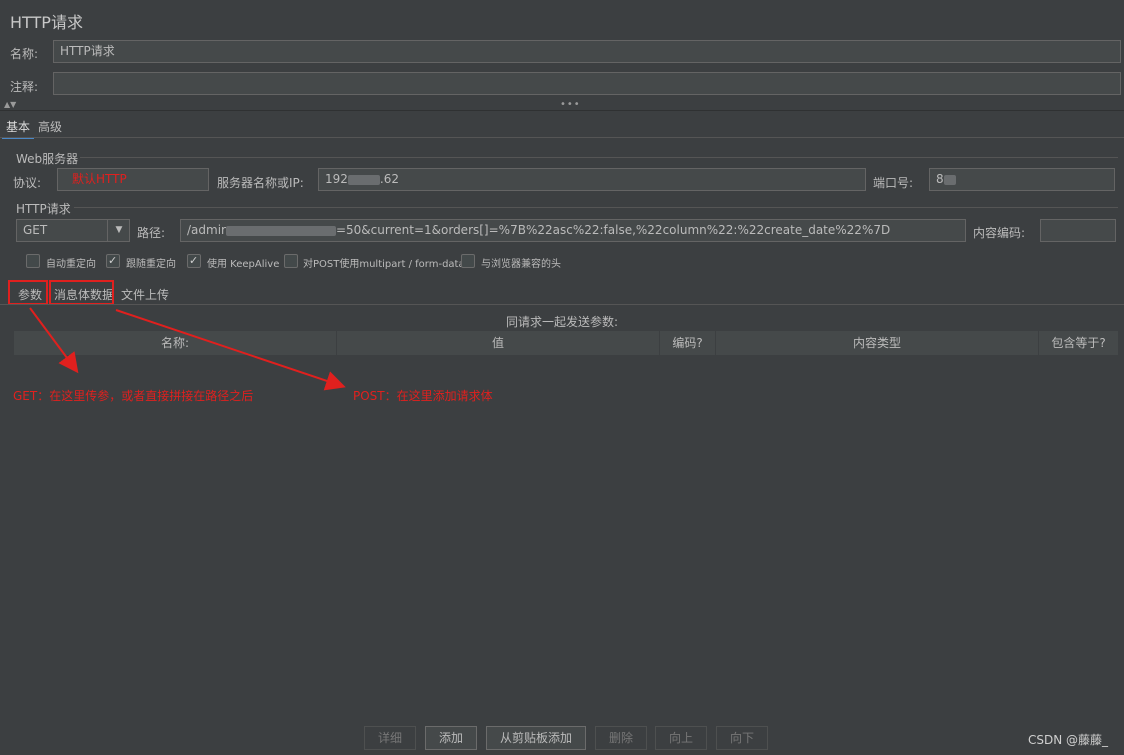  What do you see at coordinates (1068, 740) in the screenshot?
I see `watermark: CSDN @藤藤_` at bounding box center [1068, 740].